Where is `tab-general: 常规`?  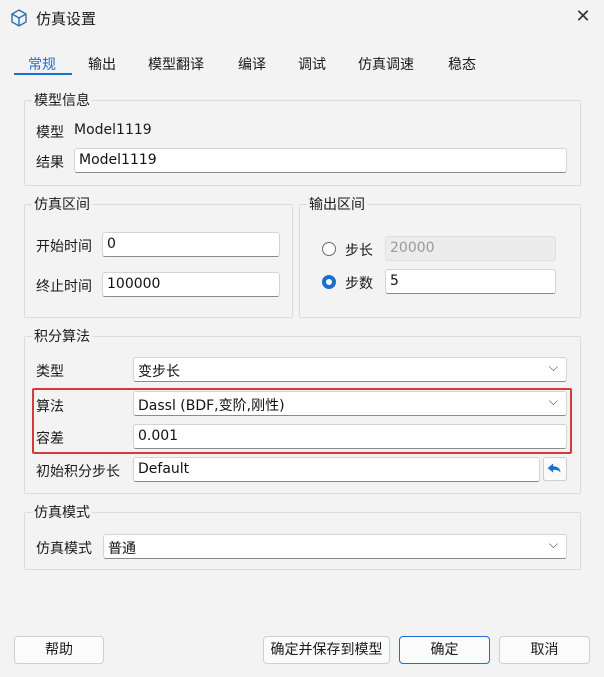
tab-general: 常规 is located at coordinates (42, 64).